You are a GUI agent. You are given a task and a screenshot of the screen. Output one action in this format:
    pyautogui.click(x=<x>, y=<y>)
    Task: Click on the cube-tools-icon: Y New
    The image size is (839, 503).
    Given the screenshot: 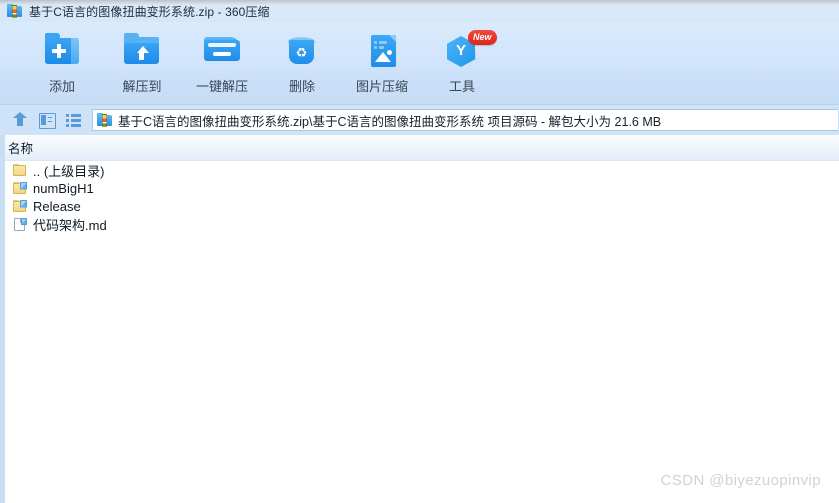 What is the action you would take?
    pyautogui.click(x=469, y=51)
    